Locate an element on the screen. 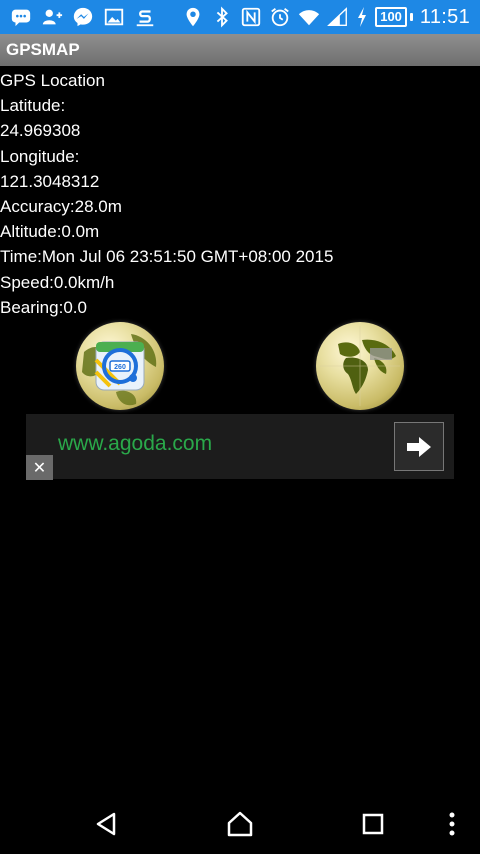 The width and height of the screenshot is (480, 854). bearing-text: Bearing:0.0 is located at coordinates (43, 307).